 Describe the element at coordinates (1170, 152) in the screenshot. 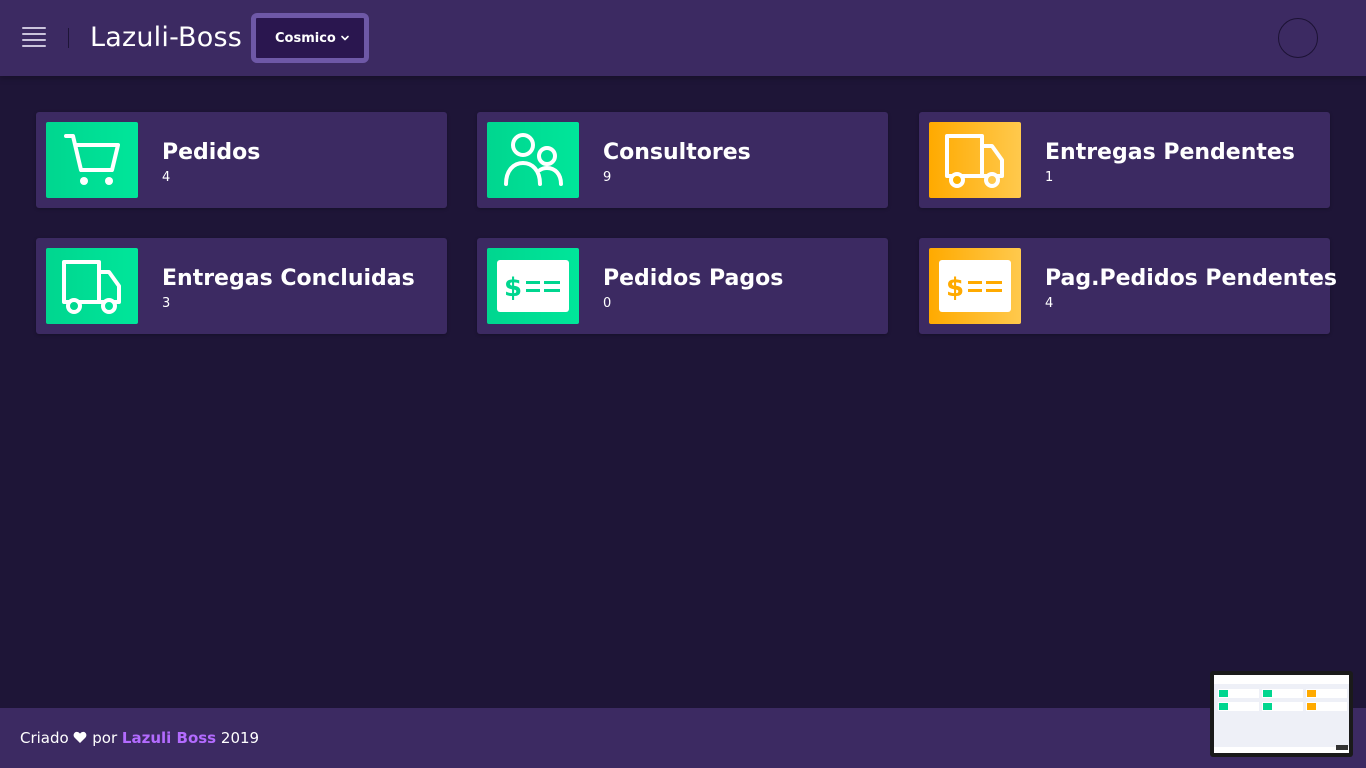

I see `card-title: Entregas Pendentes` at that location.